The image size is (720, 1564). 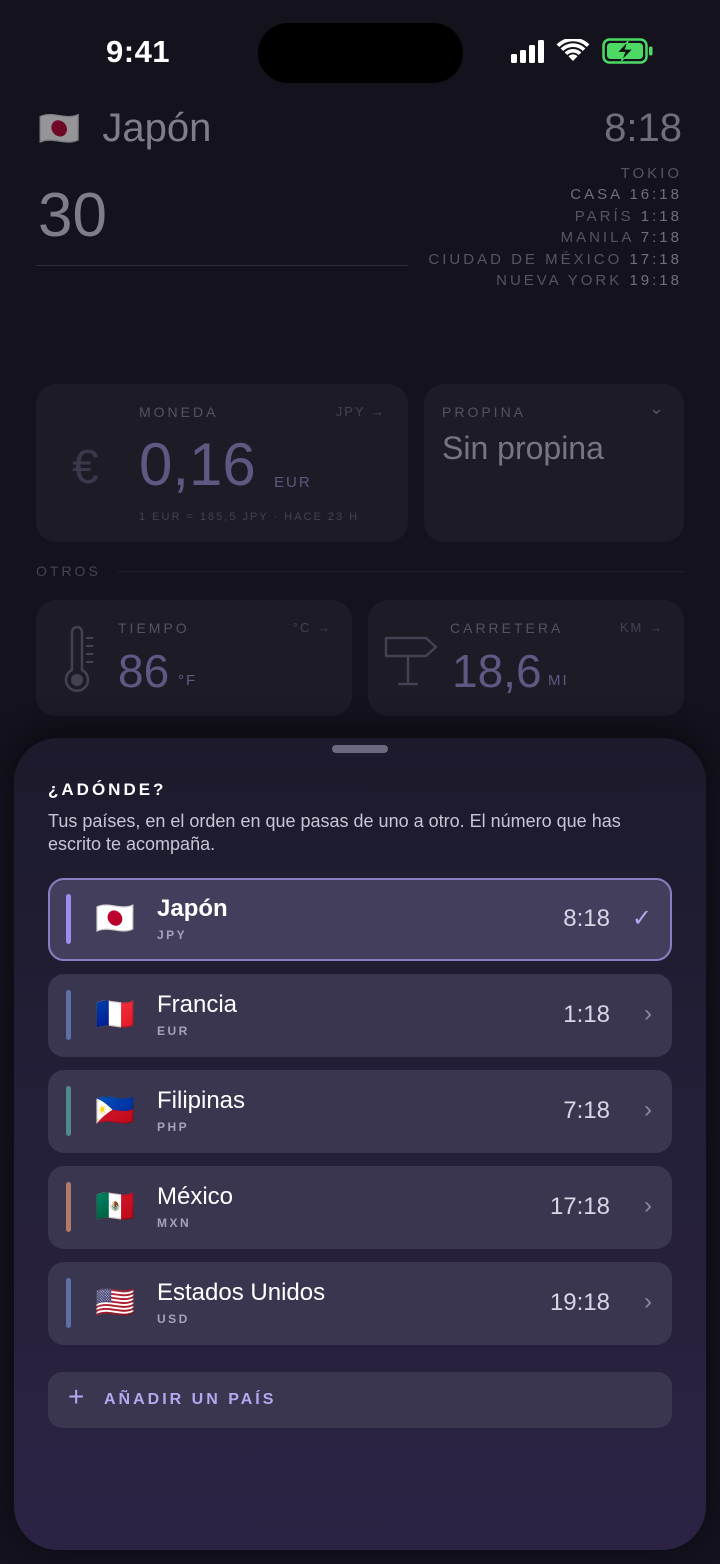 I want to click on currency-code: PHP, so click(x=173, y=1127).